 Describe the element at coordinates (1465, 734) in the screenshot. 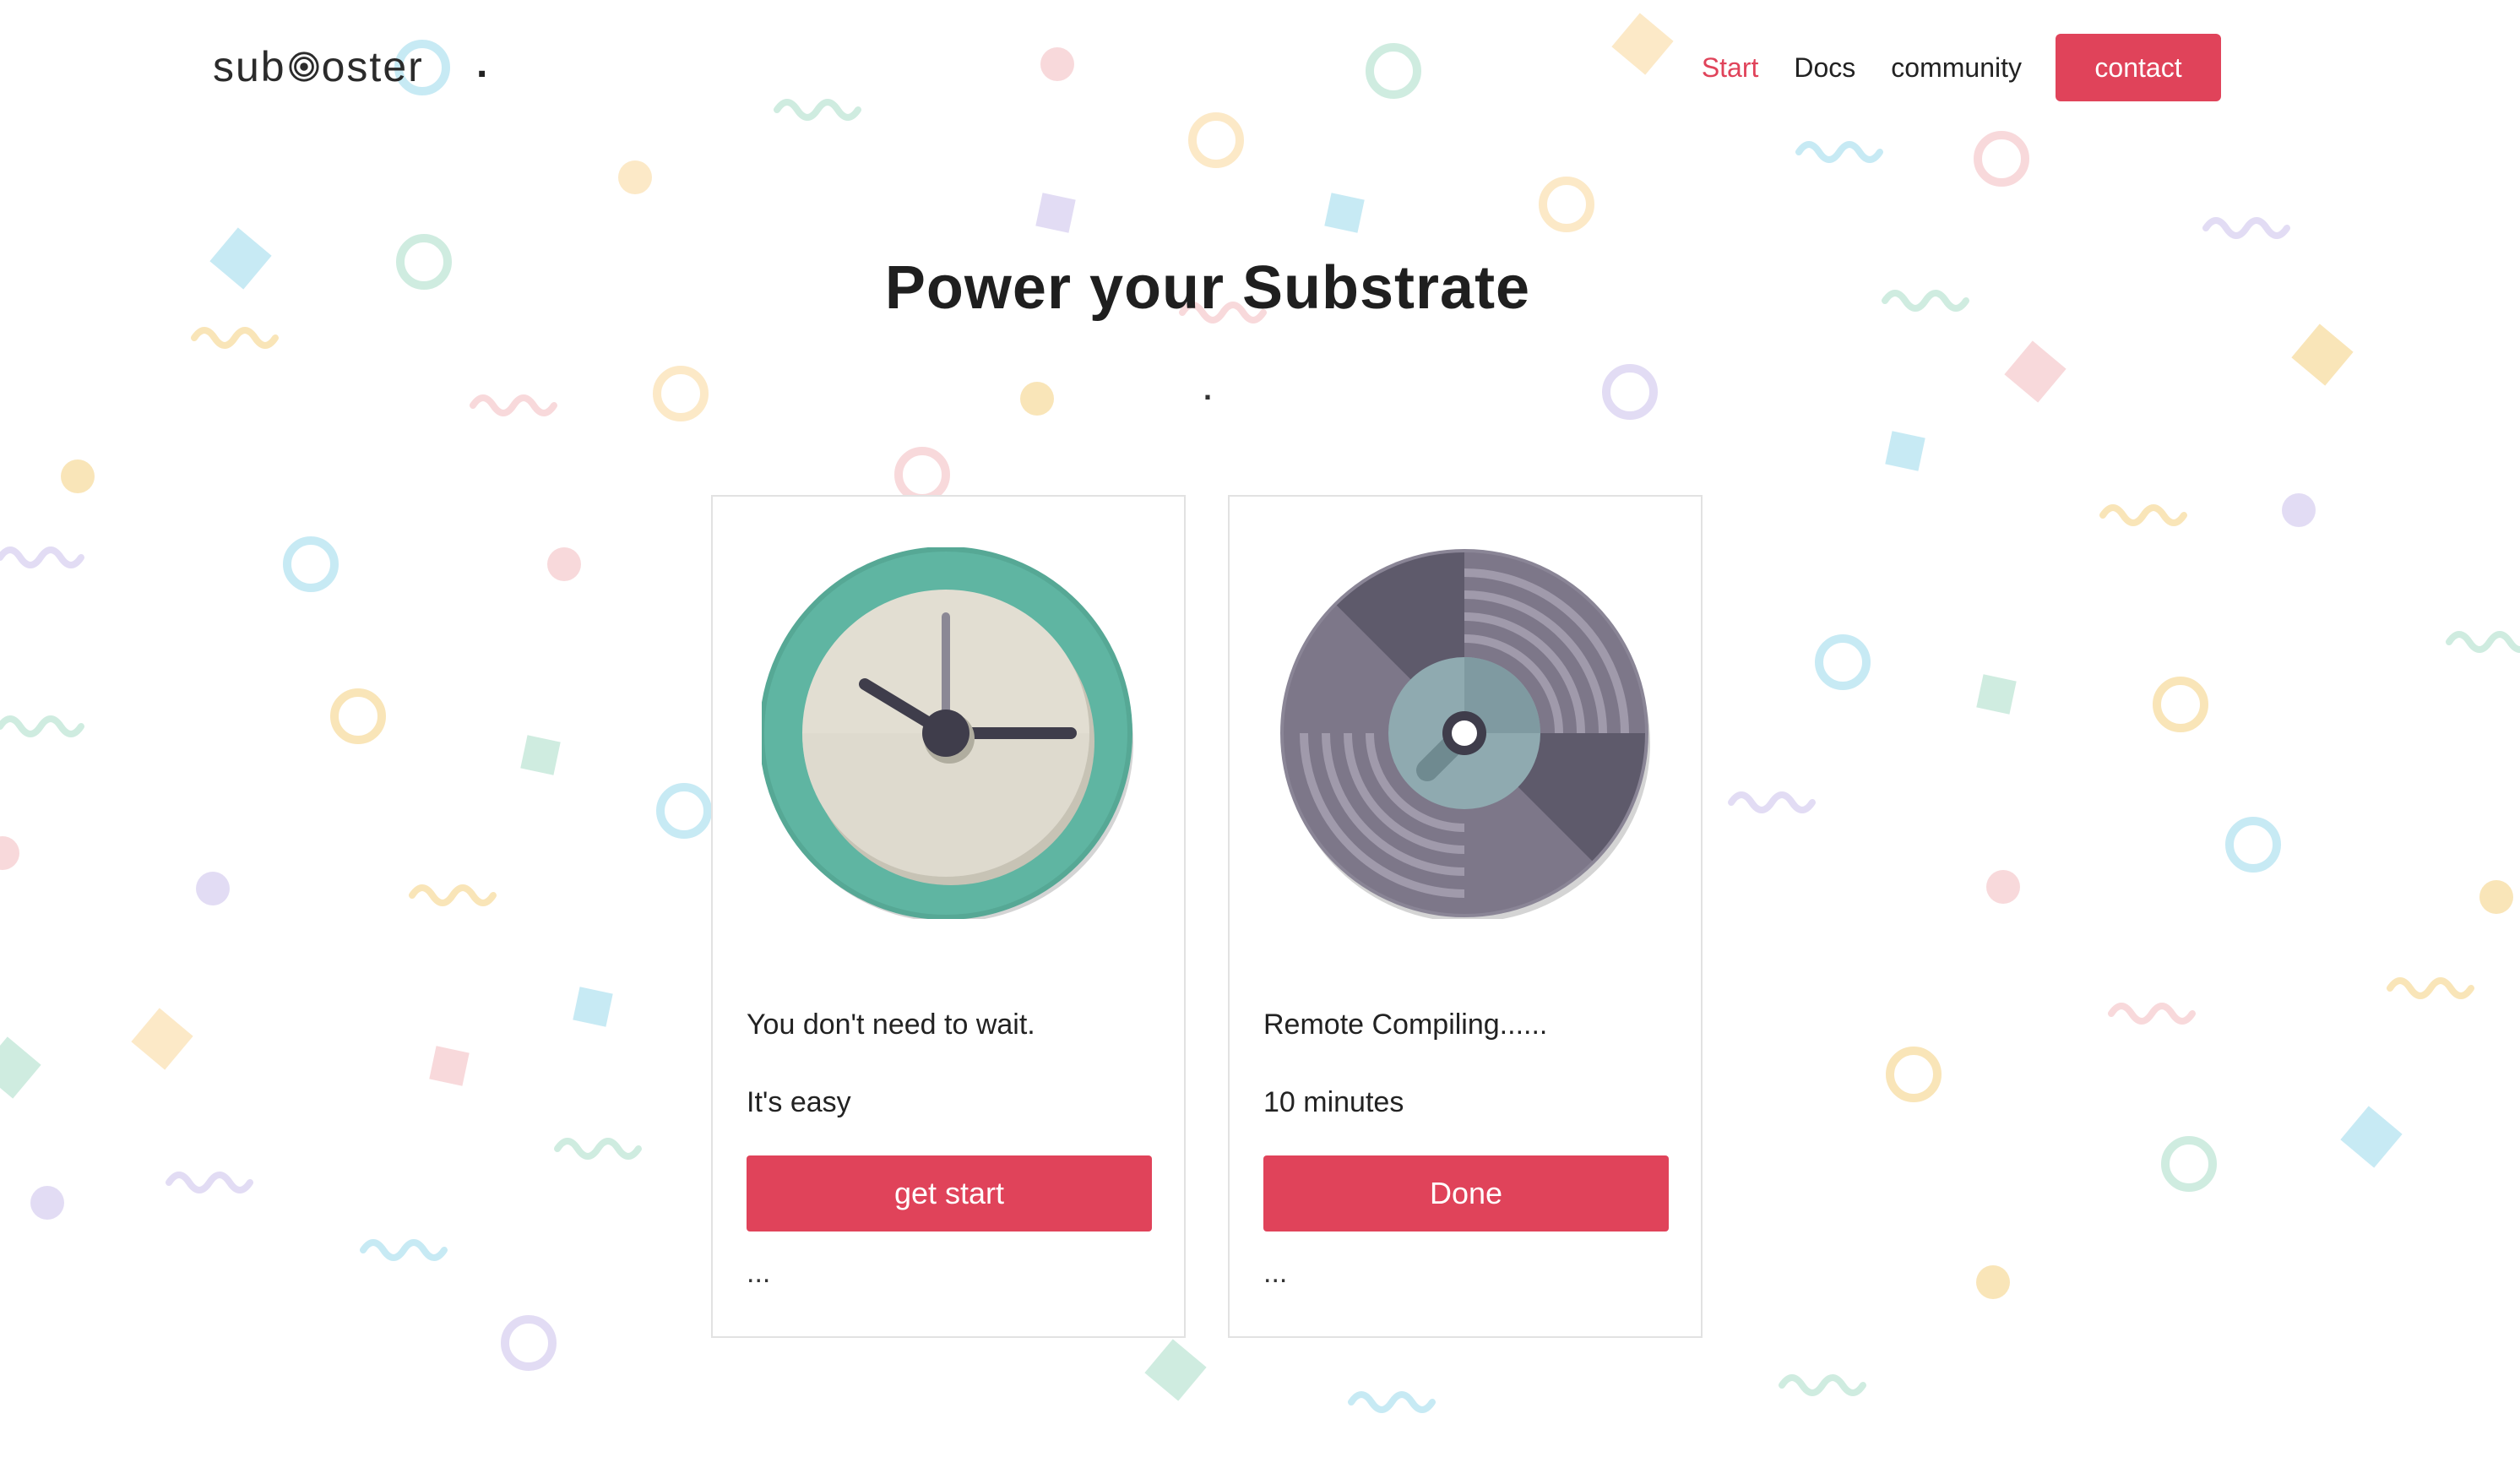

I see `vinyl-record-icon` at that location.